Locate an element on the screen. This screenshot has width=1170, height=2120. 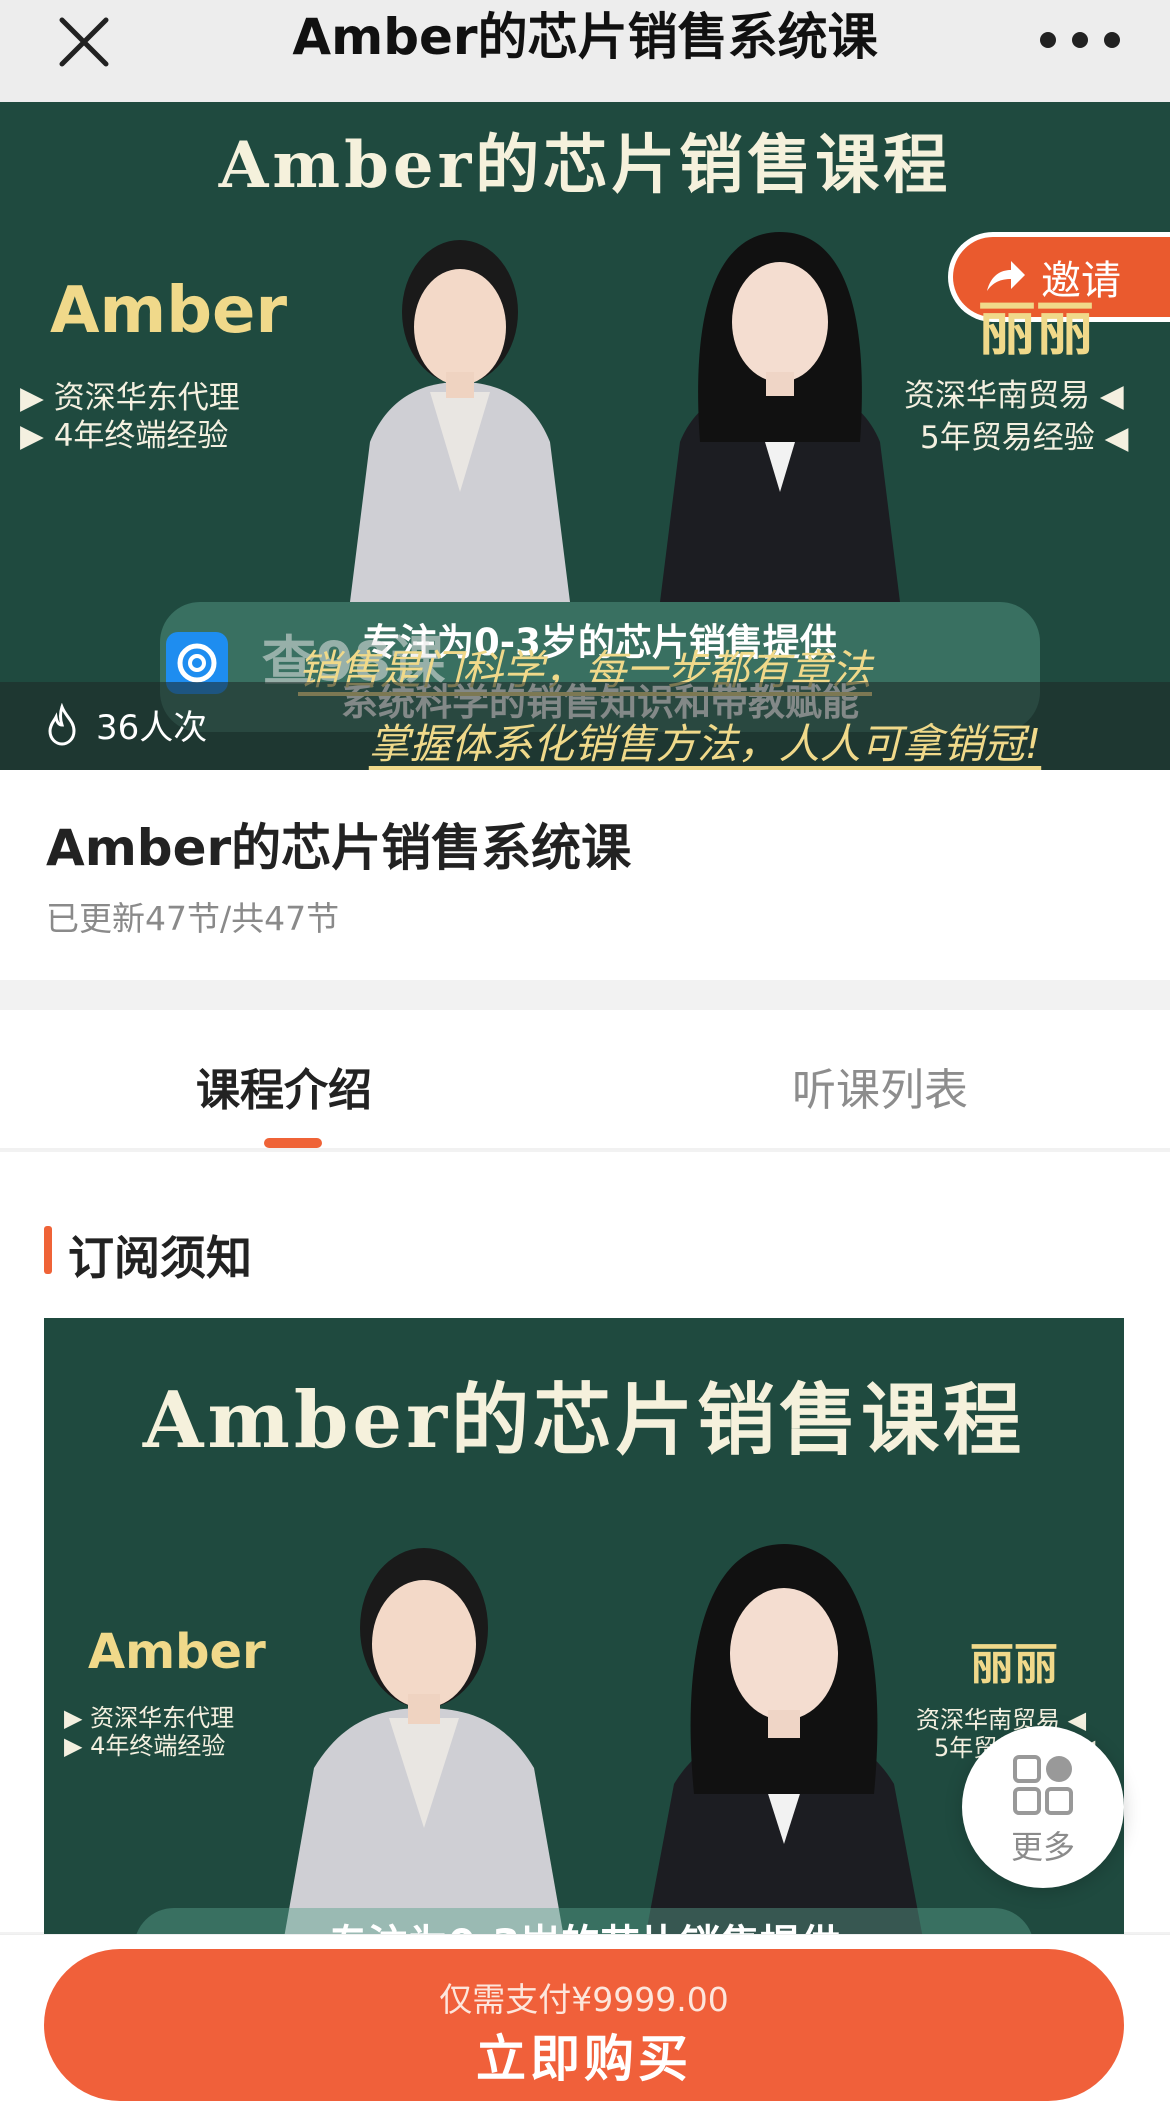
more-label: 更多 is located at coordinates (1042, 1847).